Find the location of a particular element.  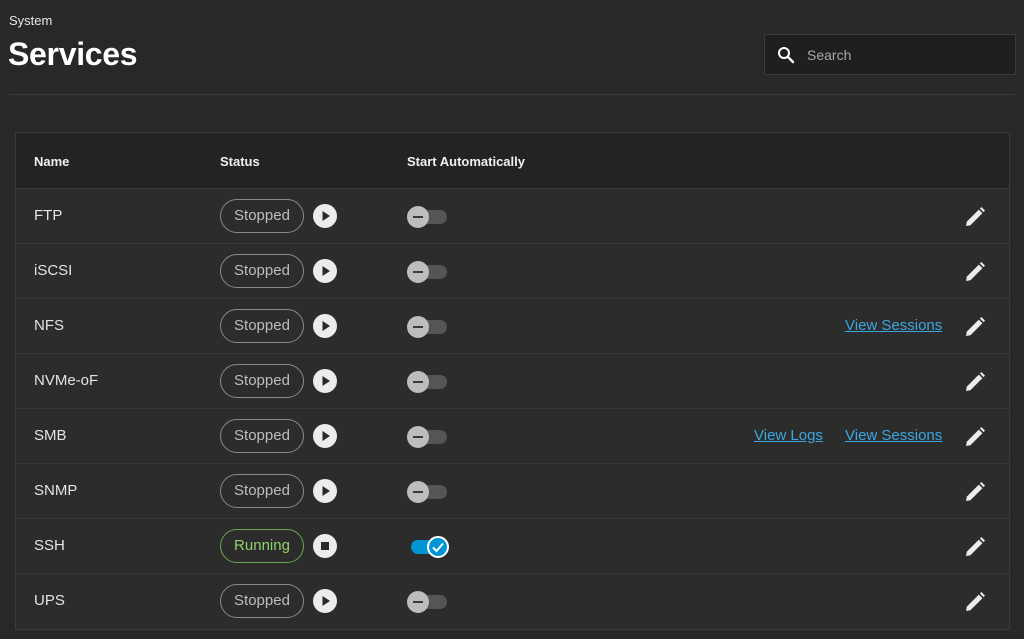

service-name: NVMe-oF is located at coordinates (66, 380).